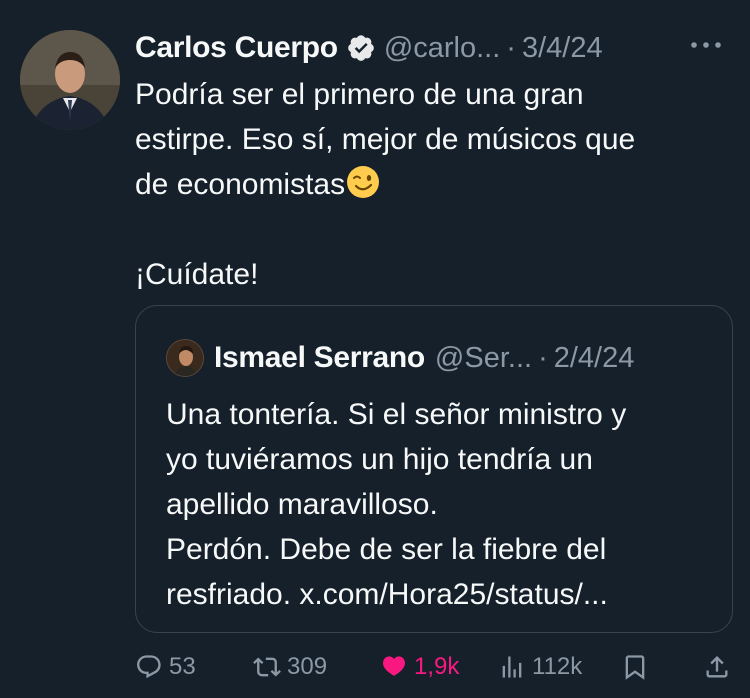 This screenshot has width=750, height=698. I want to click on bookmark-icon, so click(635, 667).